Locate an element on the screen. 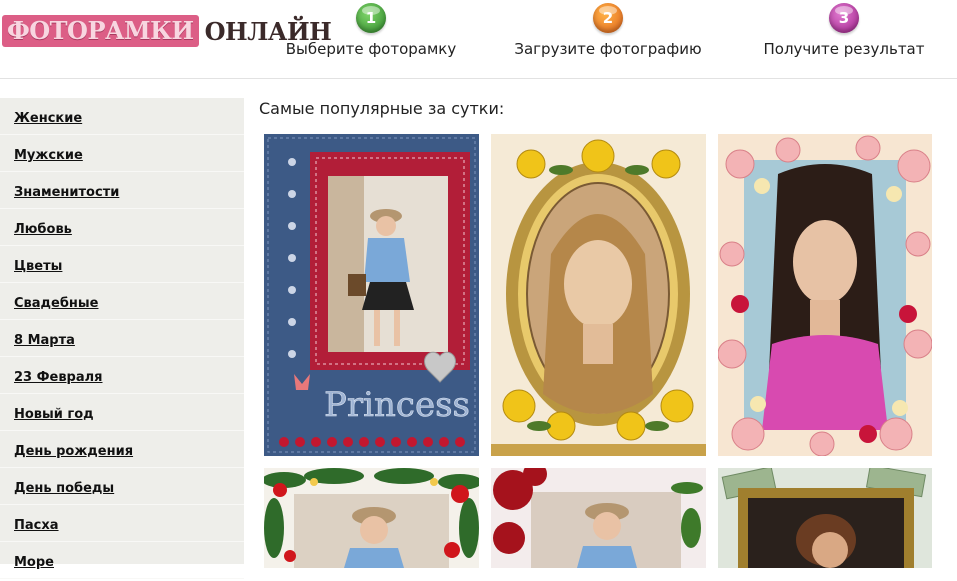 This screenshot has width=957, height=581. logo-text-part1: ФОТОРАМКИ is located at coordinates (100, 31).